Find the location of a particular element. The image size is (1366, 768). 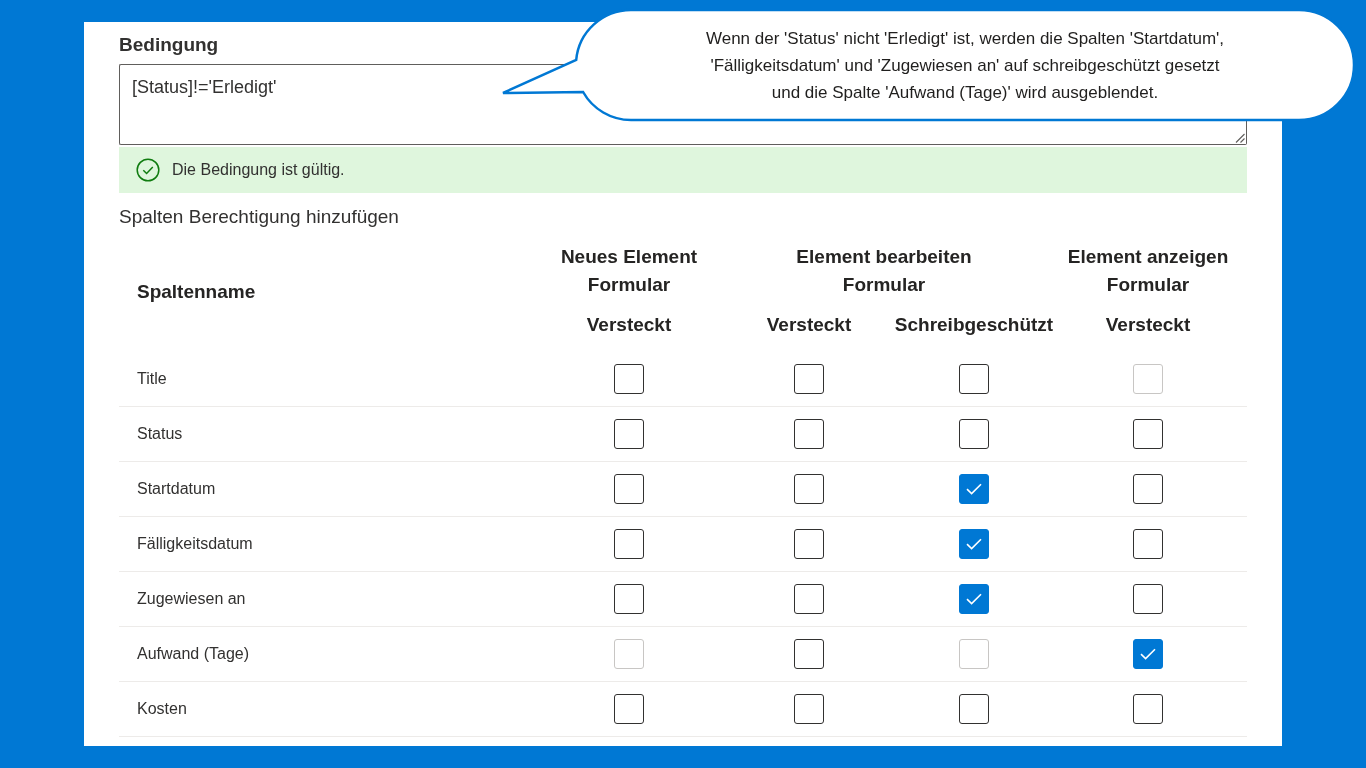

row-label: Aufwand (Tage) is located at coordinates (193, 653).